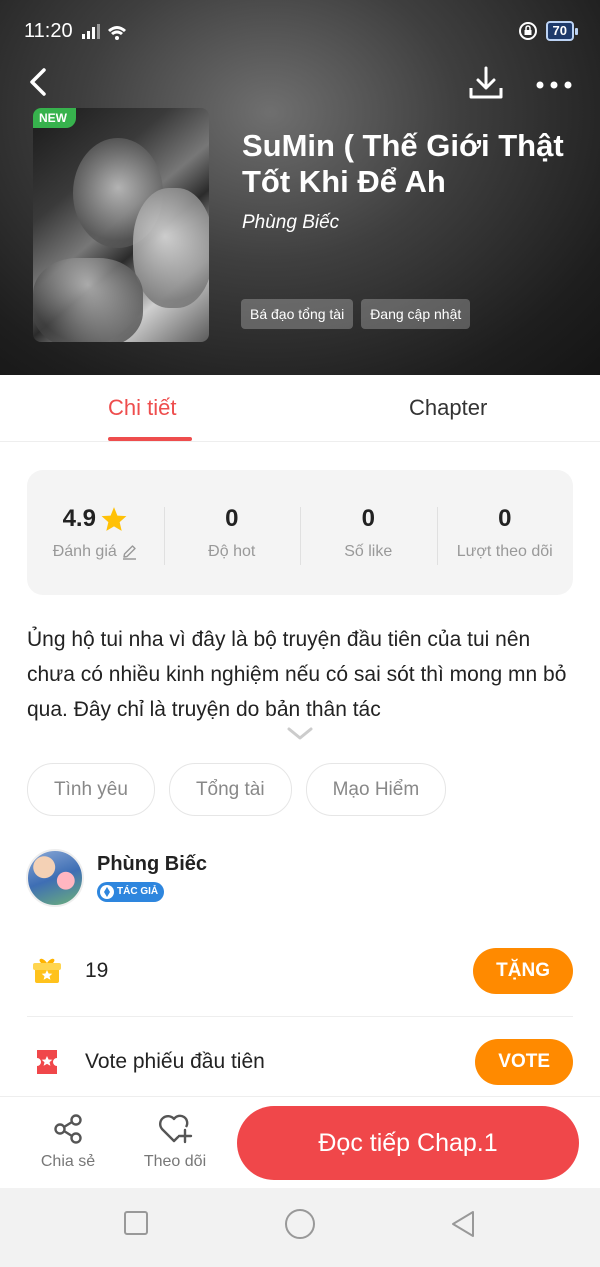  What do you see at coordinates (68, 1129) in the screenshot?
I see `share-icon` at bounding box center [68, 1129].